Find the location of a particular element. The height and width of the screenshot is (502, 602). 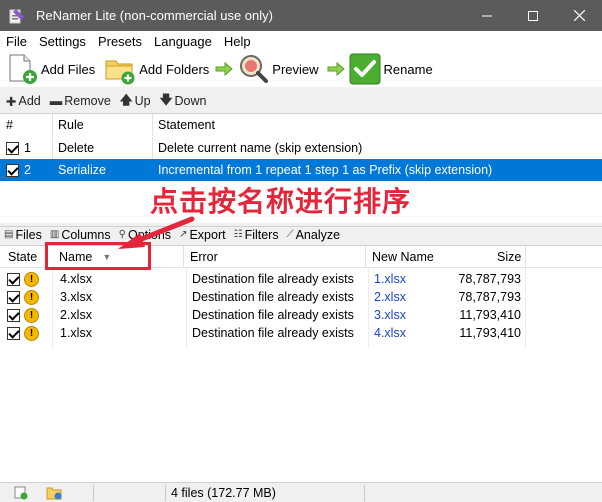

move-down-button: 🡇 Down is located at coordinates (183, 101).